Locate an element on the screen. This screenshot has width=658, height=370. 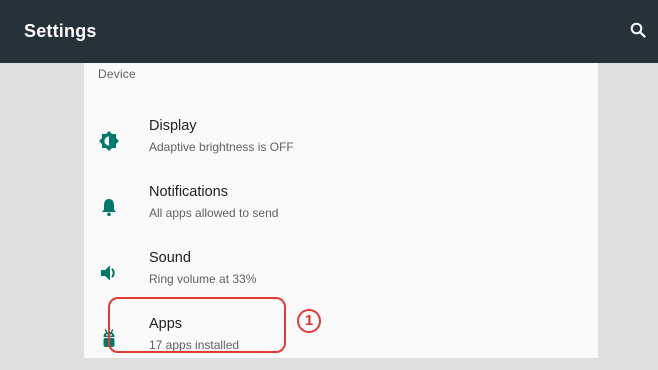
brightness-icon is located at coordinates (109, 141).